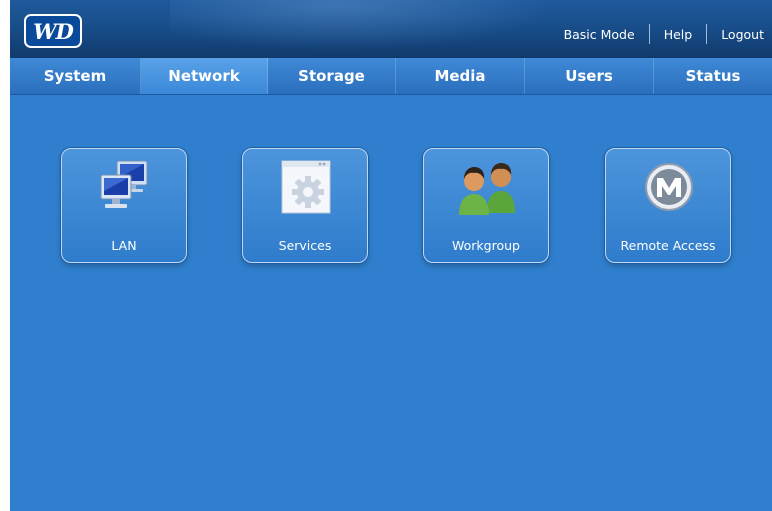 The image size is (772, 511). I want to click on remote-access-tile: Remote Access, so click(668, 205).